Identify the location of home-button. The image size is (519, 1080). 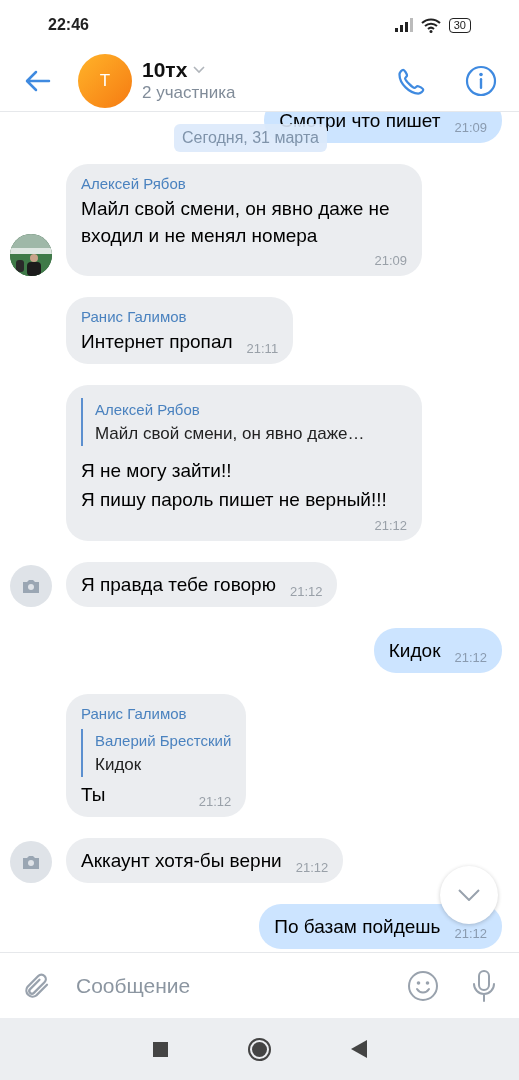
(259, 1049).